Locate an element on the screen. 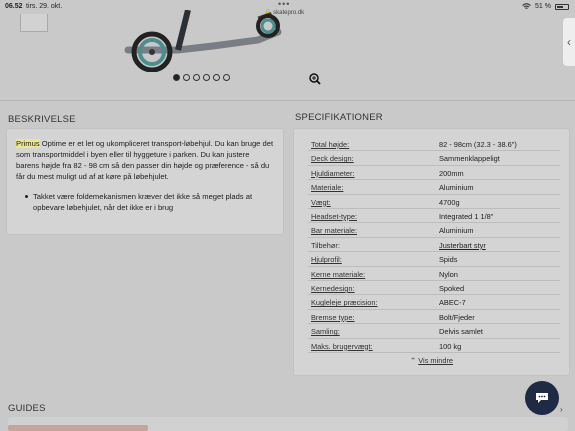  spec-row: Bremse type: Bolt/Fjeder is located at coordinates (434, 317).